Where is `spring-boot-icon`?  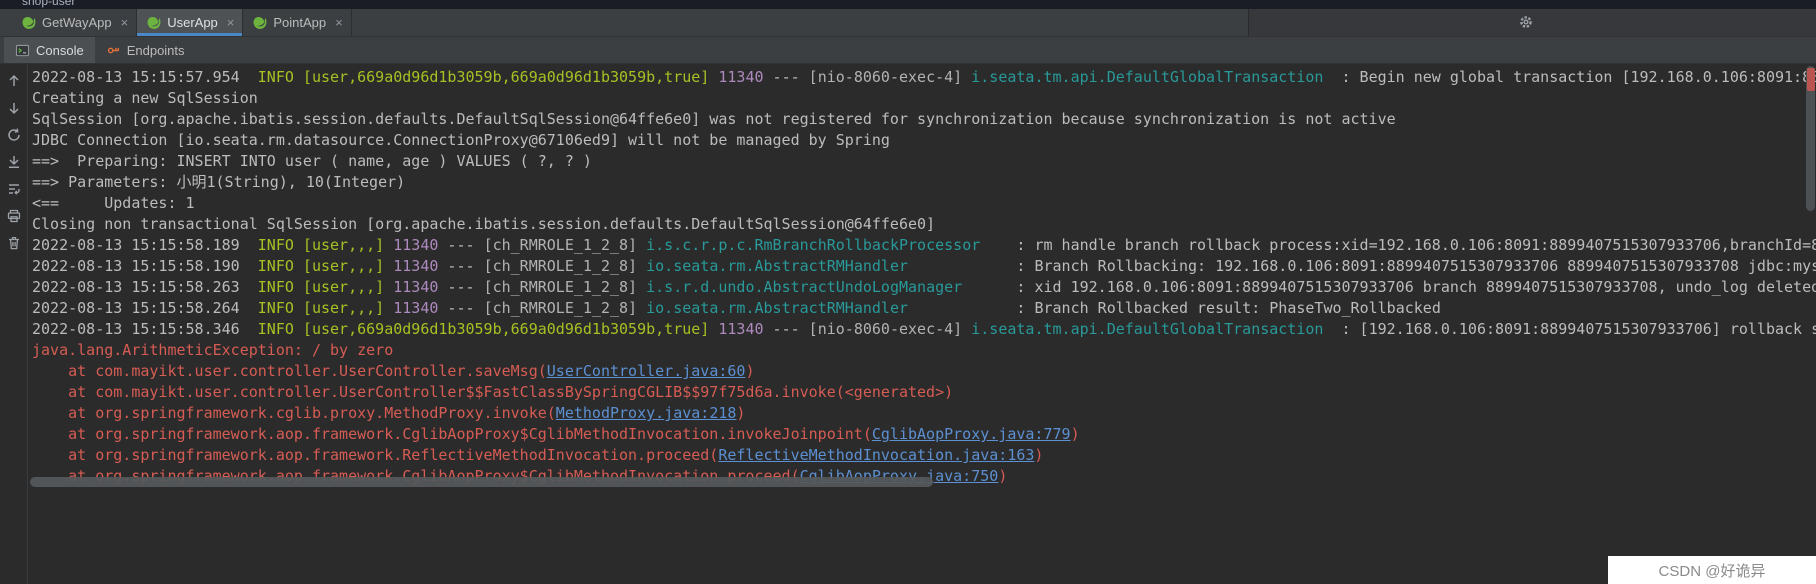
spring-boot-icon is located at coordinates (29, 23).